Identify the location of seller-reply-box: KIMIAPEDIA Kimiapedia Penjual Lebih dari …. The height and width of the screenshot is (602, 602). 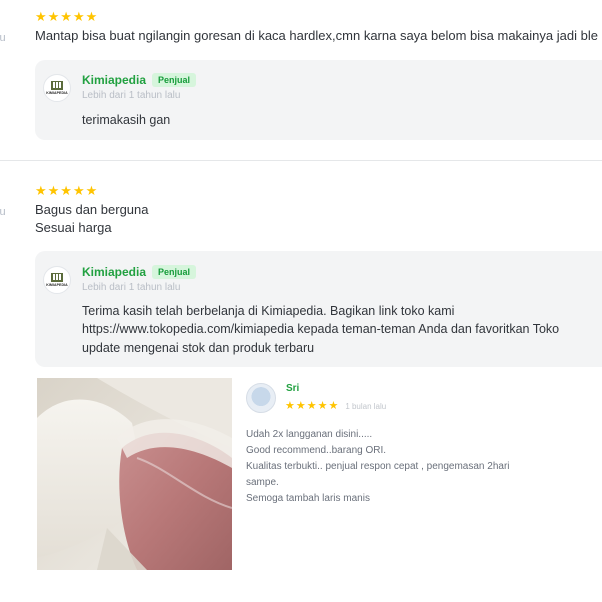
(318, 100).